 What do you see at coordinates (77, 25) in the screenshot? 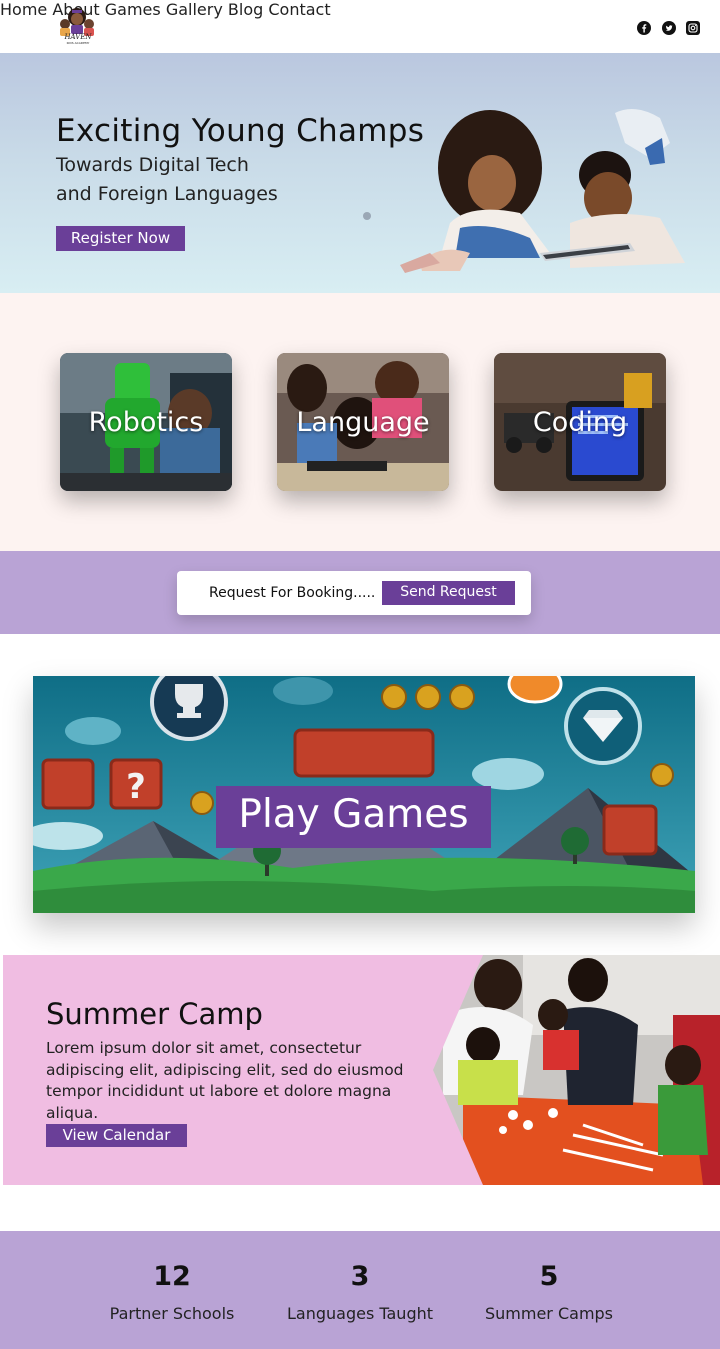
I see `logo: HAVEN KIDS ACADEMY` at bounding box center [77, 25].